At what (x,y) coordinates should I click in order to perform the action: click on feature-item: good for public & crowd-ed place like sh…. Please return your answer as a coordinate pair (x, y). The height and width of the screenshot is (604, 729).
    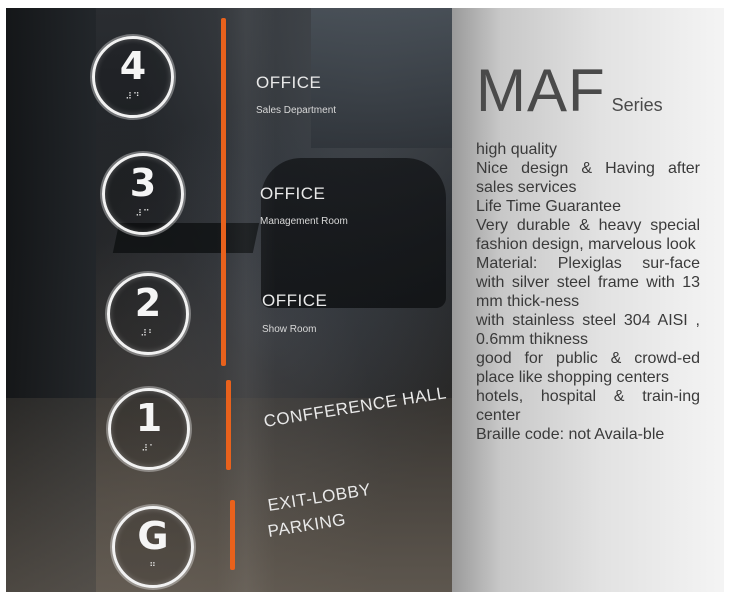
    Looking at the image, I should click on (588, 368).